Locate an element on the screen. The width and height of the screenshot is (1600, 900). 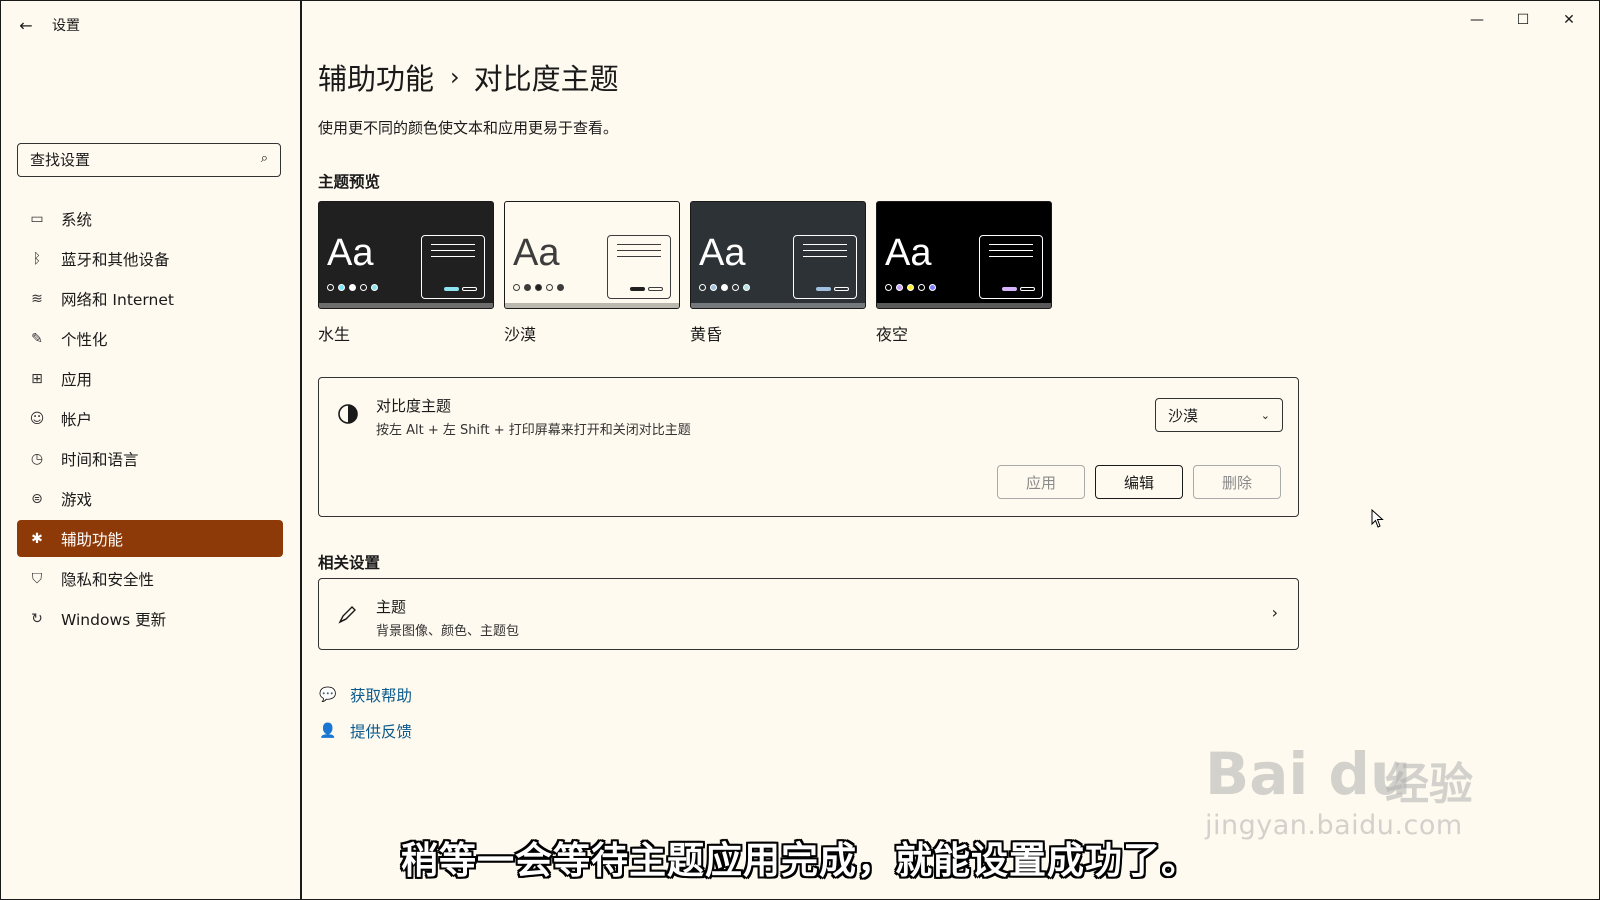
app-title: 设置 is located at coordinates (66, 26).